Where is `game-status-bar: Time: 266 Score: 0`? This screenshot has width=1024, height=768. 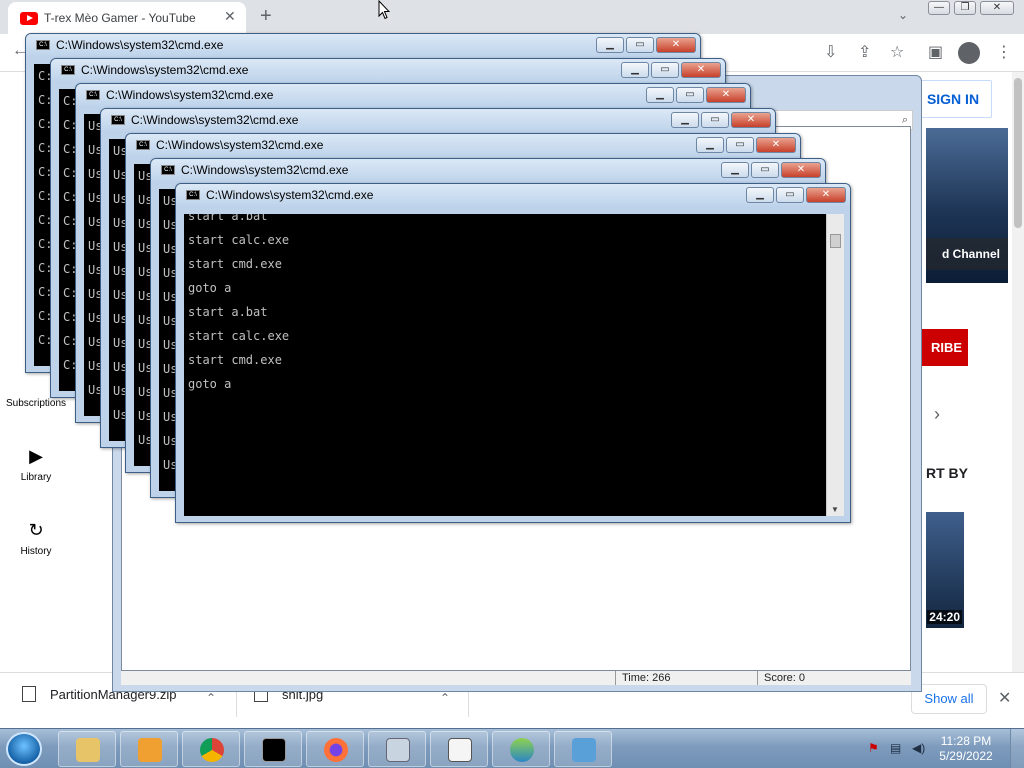 game-status-bar: Time: 266 Score: 0 is located at coordinates (516, 678).